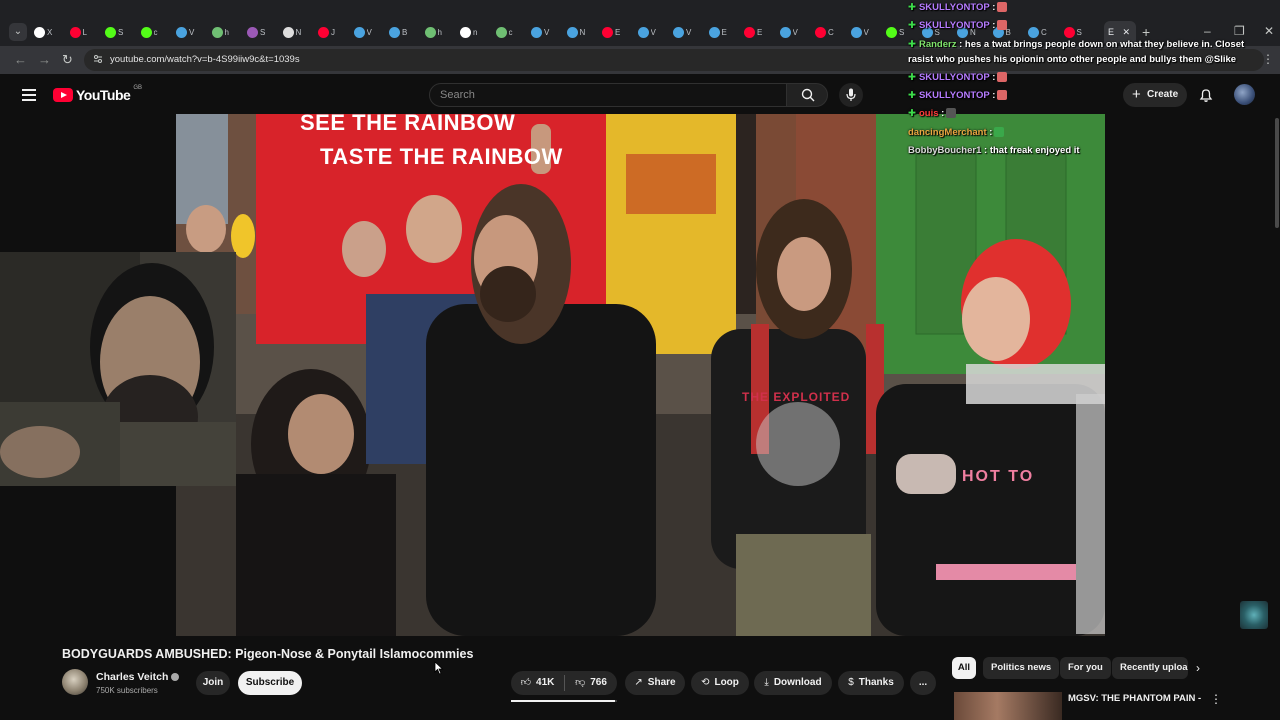 This screenshot has height=720, width=1280. I want to click on loop-icon: ⟲, so click(705, 682).